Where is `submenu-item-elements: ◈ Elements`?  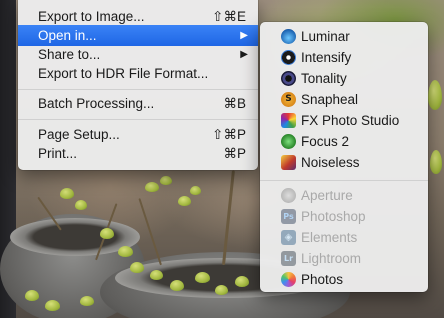
submenu-item-elements: ◈ Elements is located at coordinates (344, 237).